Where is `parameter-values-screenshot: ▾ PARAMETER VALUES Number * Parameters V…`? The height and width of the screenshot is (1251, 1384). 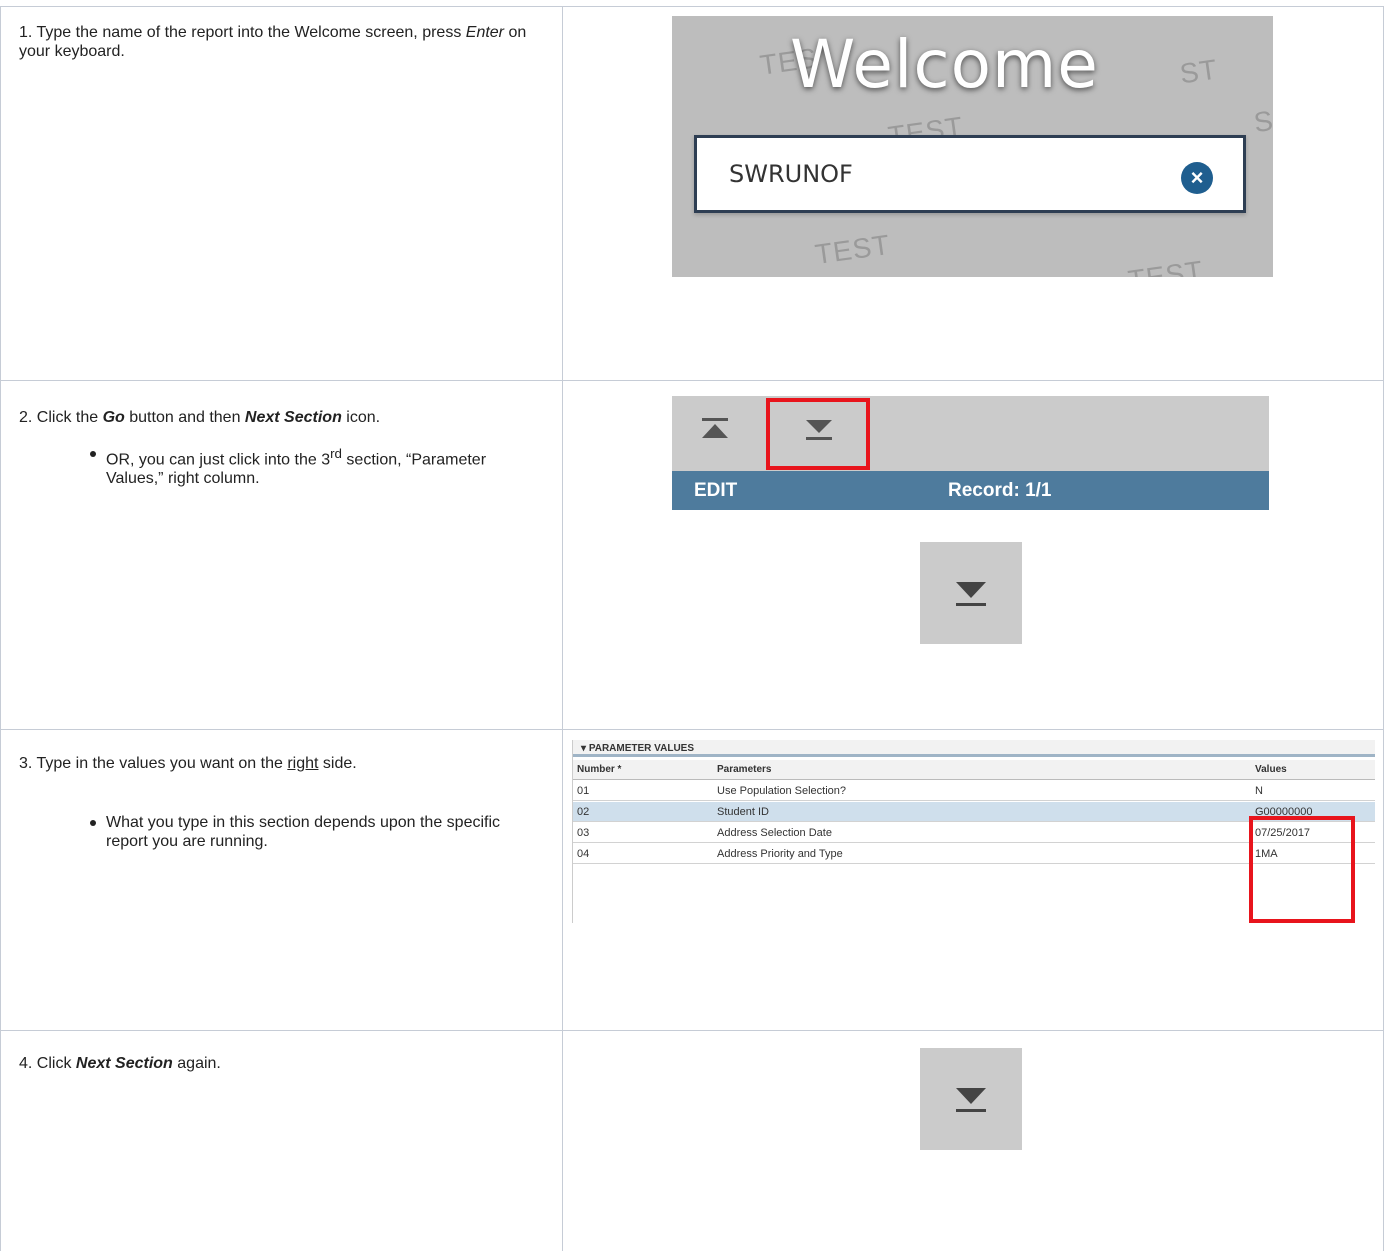
parameter-values-screenshot: ▾ PARAMETER VALUES Number * Parameters V… is located at coordinates (973, 831).